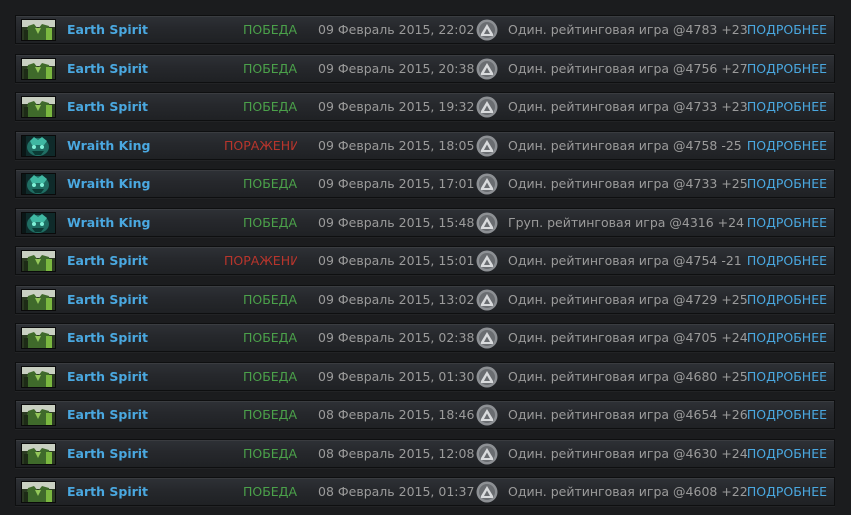 Image resolution: width=851 pixels, height=515 pixels. I want to click on match-date: 09 Февраль 2015, 15:48, so click(396, 222).